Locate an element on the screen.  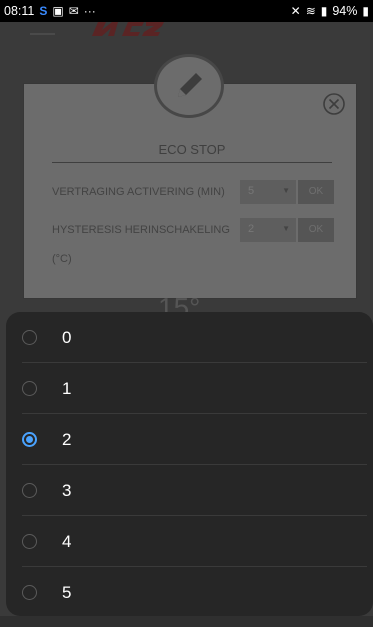
option-5: 5 is located at coordinates (189, 591).